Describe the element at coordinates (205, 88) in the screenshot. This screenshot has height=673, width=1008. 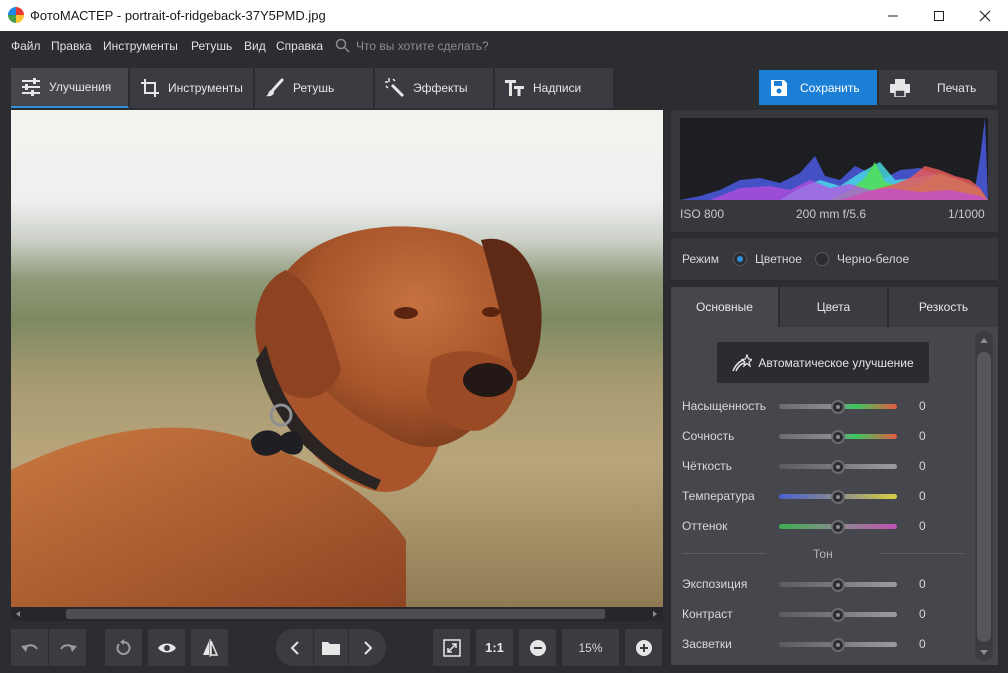
I see `tab-label: Инструменты` at that location.